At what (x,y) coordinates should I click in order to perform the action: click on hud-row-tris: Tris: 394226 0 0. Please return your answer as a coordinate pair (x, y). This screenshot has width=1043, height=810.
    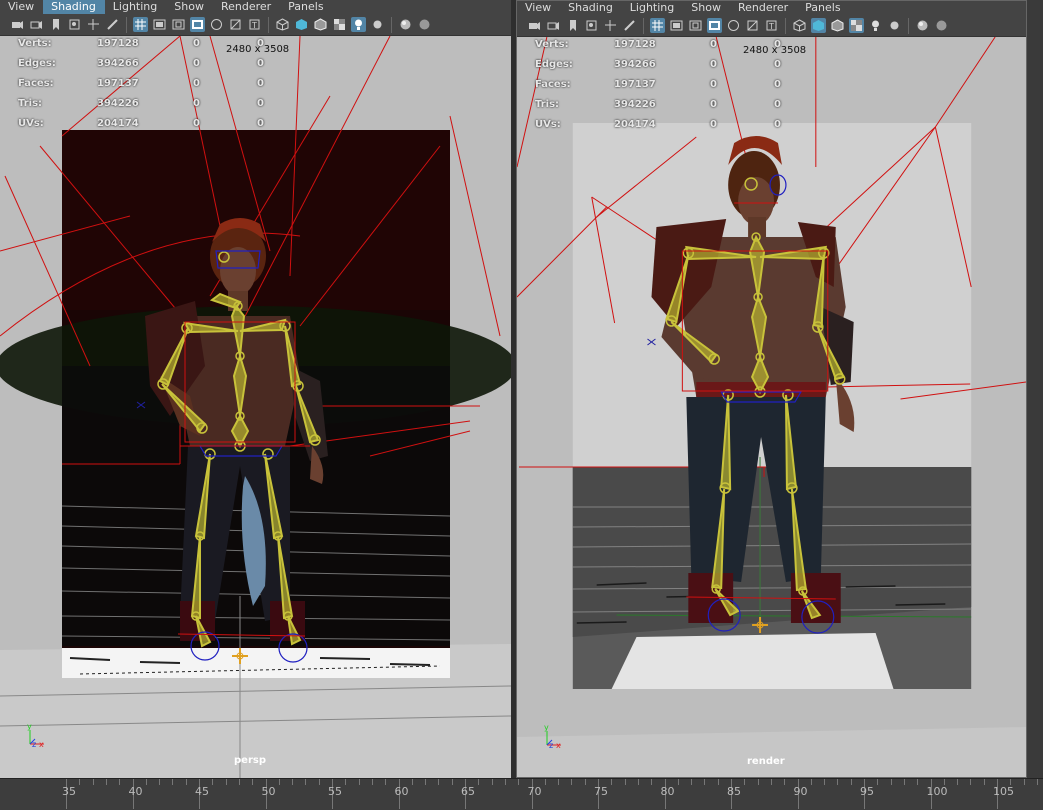
    Looking at the image, I should click on (665, 106).